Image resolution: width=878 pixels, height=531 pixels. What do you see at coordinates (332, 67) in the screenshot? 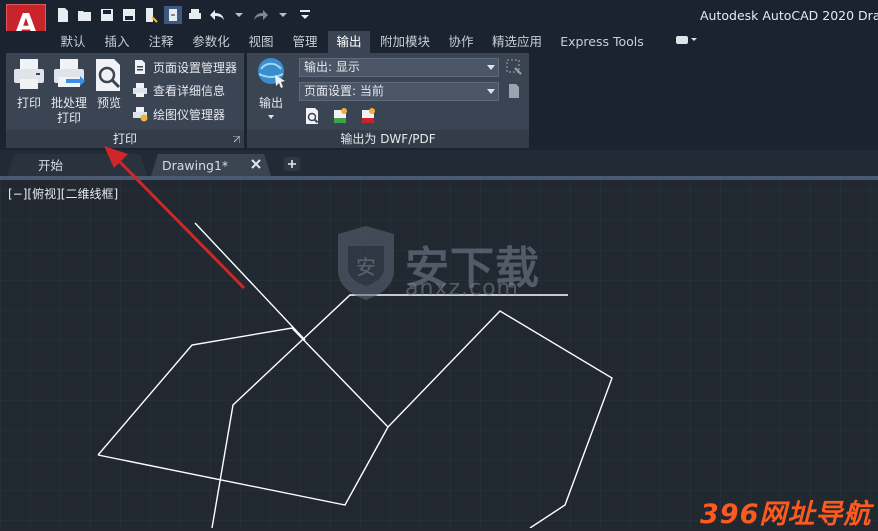
I see `export-combo-value: 输出: 显示` at bounding box center [332, 67].